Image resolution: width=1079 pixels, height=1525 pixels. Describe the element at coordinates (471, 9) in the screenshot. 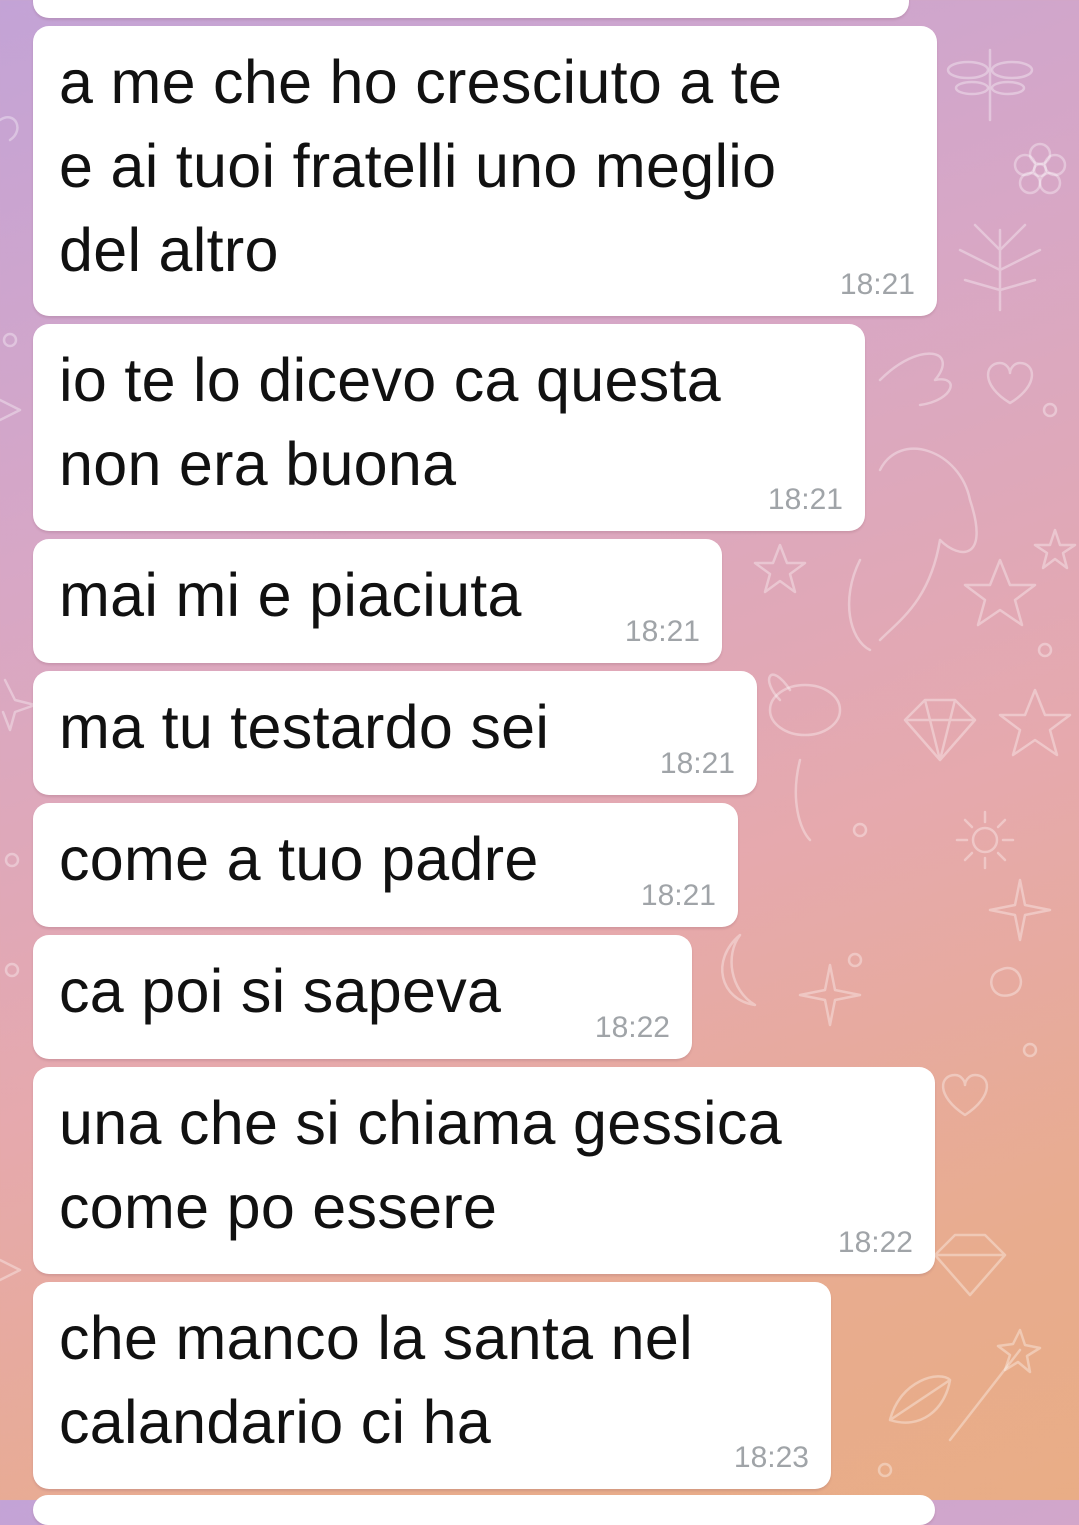

I see `message-bubble-partial` at that location.